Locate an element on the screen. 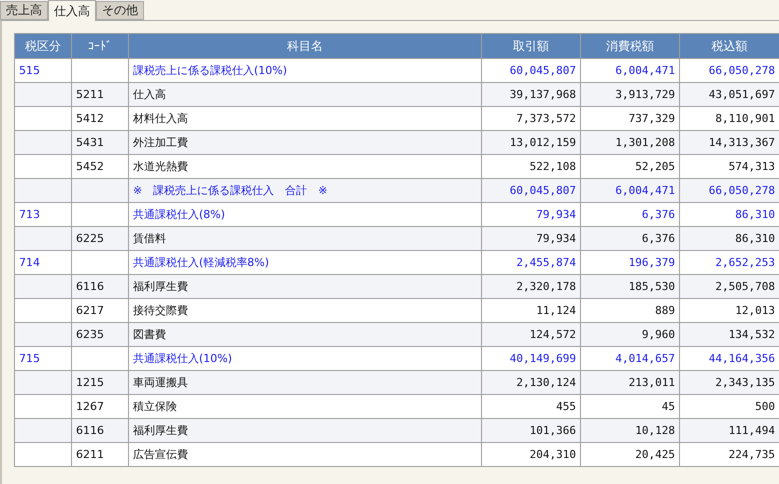 The width and height of the screenshot is (779, 484). tax-cell: 889 is located at coordinates (630, 311).